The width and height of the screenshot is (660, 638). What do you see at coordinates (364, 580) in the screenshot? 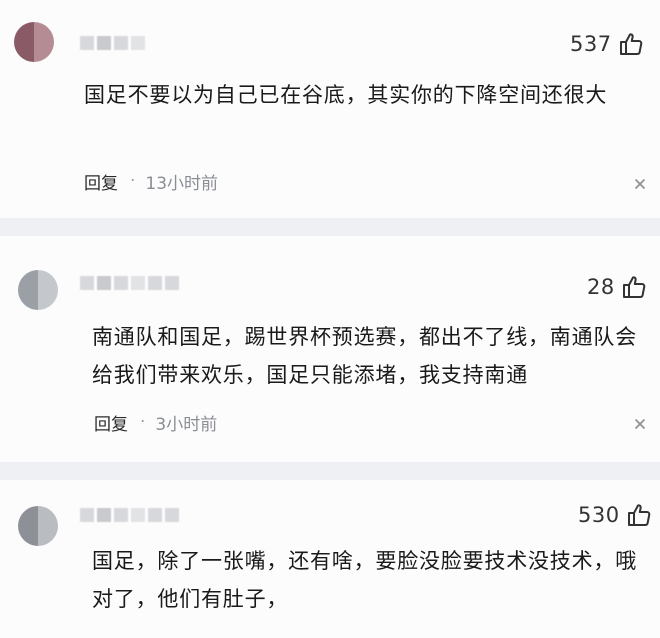
I see `comment-text: 国足，除了一张嘴，还有啥，要脸没脸要技术没技术，哦对了，他们有肚子，` at bounding box center [364, 580].